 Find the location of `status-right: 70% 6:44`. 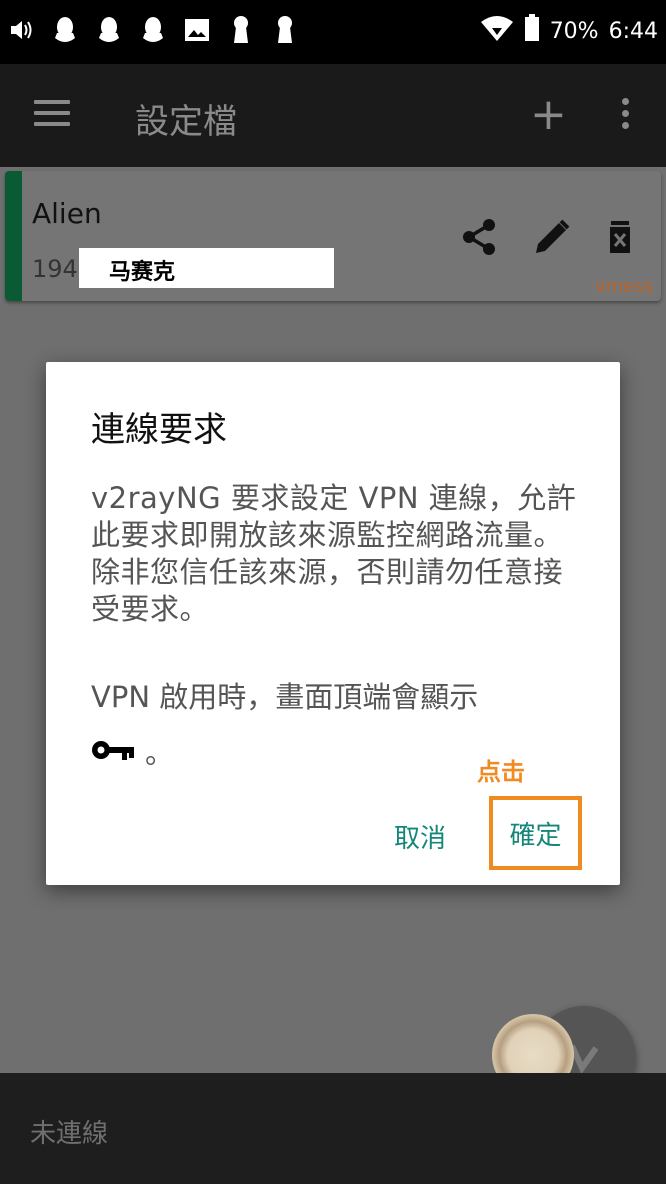

status-right: 70% 6:44 is located at coordinates (569, 31).